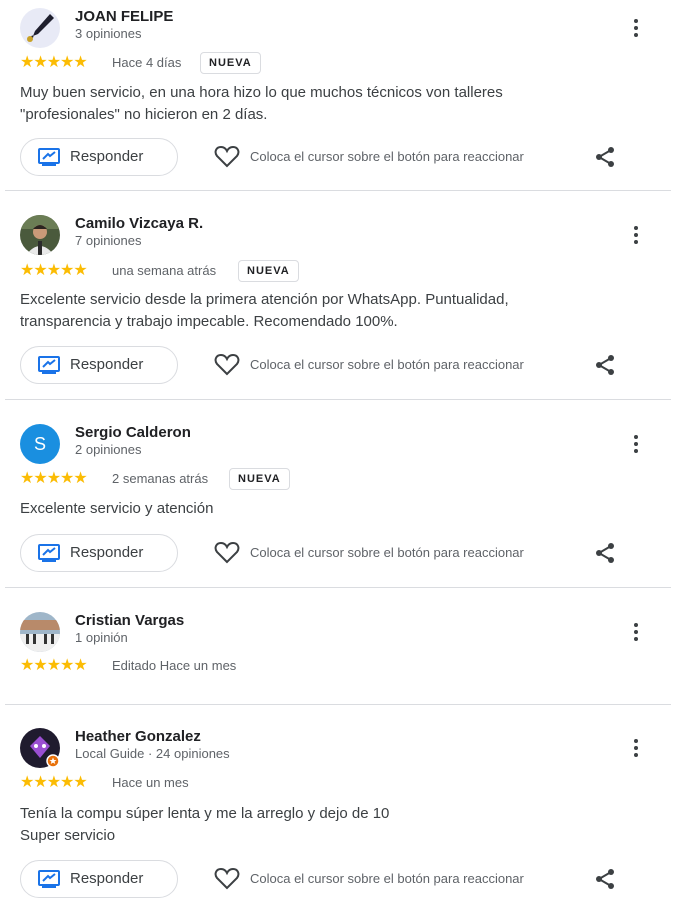 The height and width of the screenshot is (900, 700). What do you see at coordinates (117, 508) in the screenshot?
I see `review-text: Excelente servicio y atención` at bounding box center [117, 508].